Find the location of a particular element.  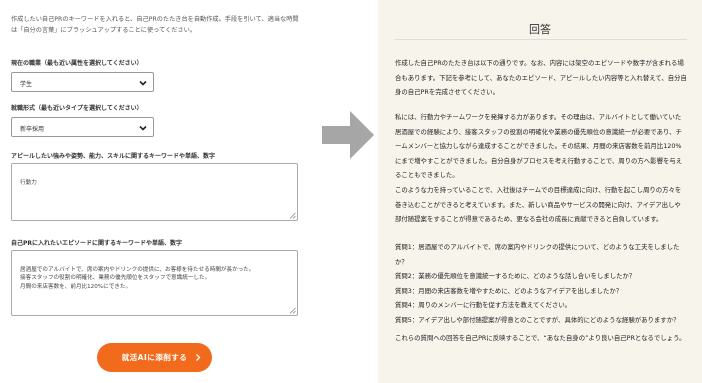

keywords-field-label: アピールしたい強みや姿勢、能力、スキルに関するキーワードや単語、数字 is located at coordinates (113, 156).